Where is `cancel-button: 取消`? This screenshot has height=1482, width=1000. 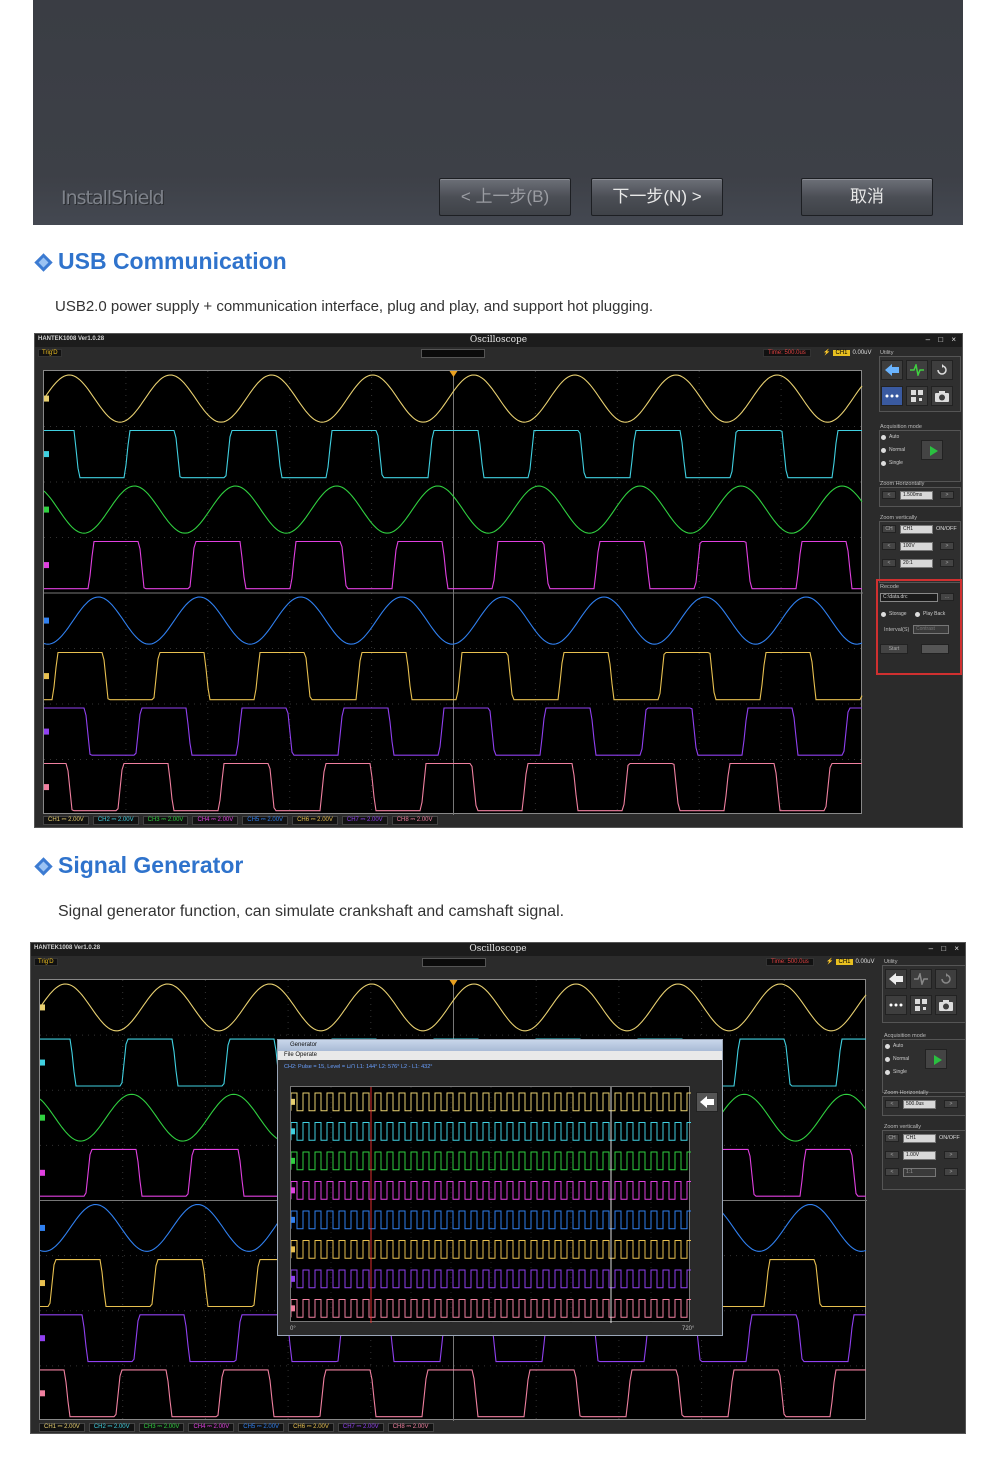
cancel-button: 取消 is located at coordinates (867, 197).